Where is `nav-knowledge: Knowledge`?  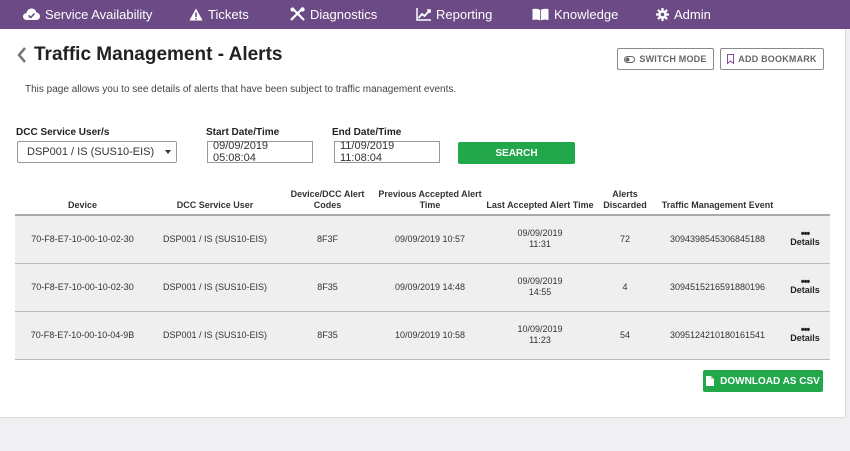
nav-knowledge: Knowledge is located at coordinates (575, 14).